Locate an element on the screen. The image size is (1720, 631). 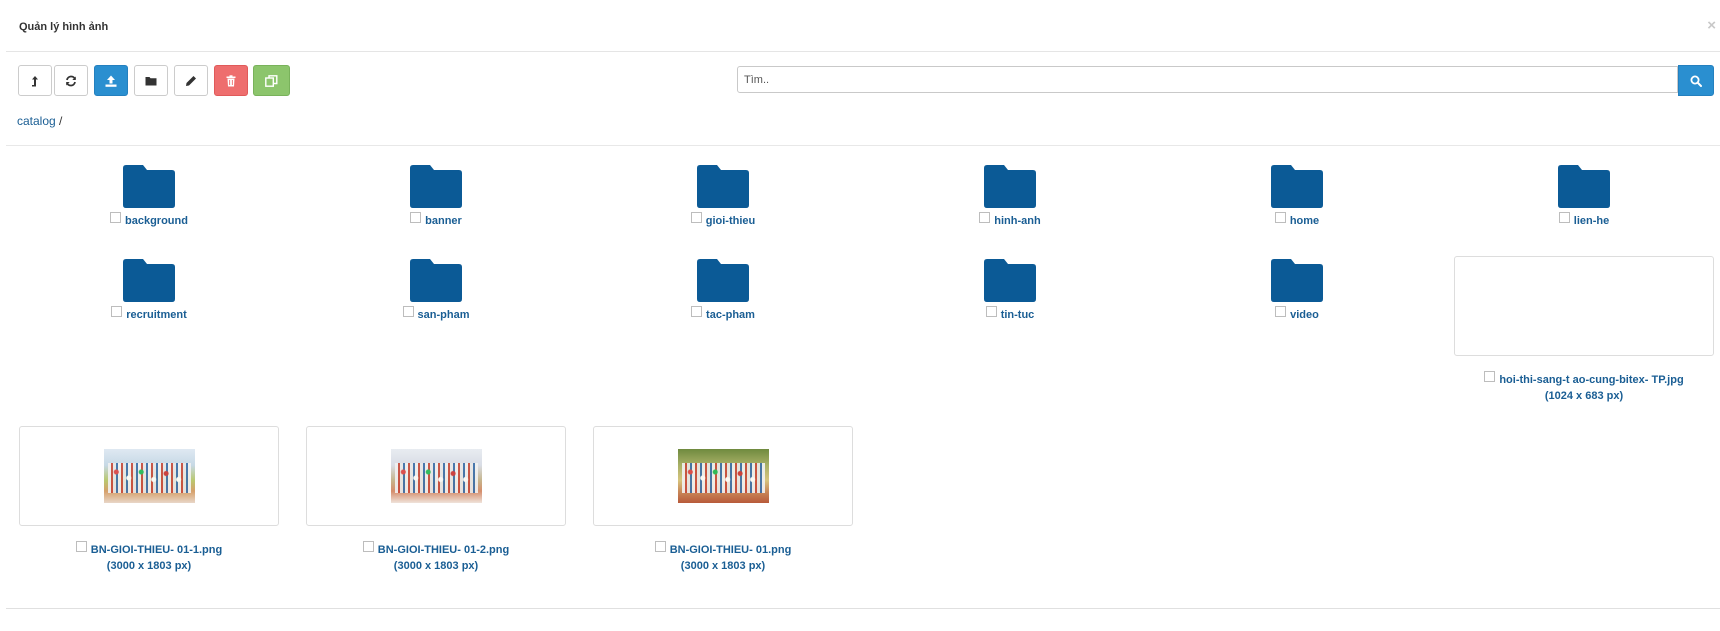
folder-label: lien-he is located at coordinates (1584, 219).